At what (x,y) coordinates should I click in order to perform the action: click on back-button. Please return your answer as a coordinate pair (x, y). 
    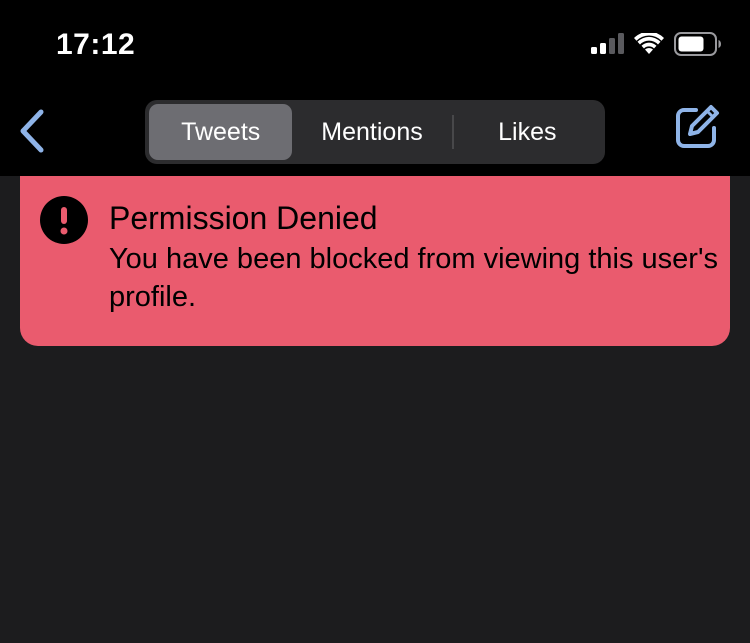
    Looking at the image, I should click on (32, 133).